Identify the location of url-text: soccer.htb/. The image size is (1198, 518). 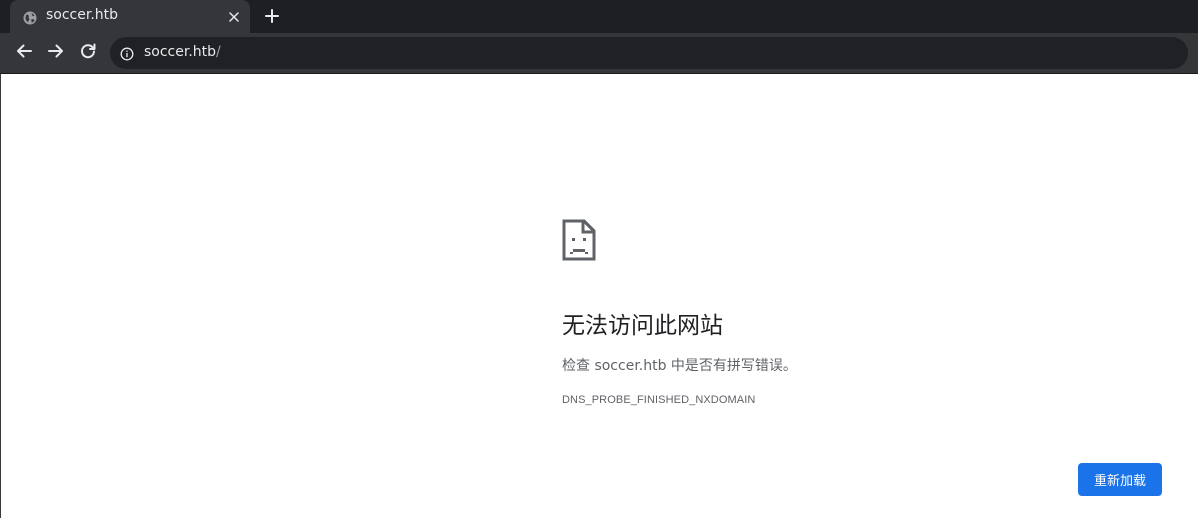
(182, 52).